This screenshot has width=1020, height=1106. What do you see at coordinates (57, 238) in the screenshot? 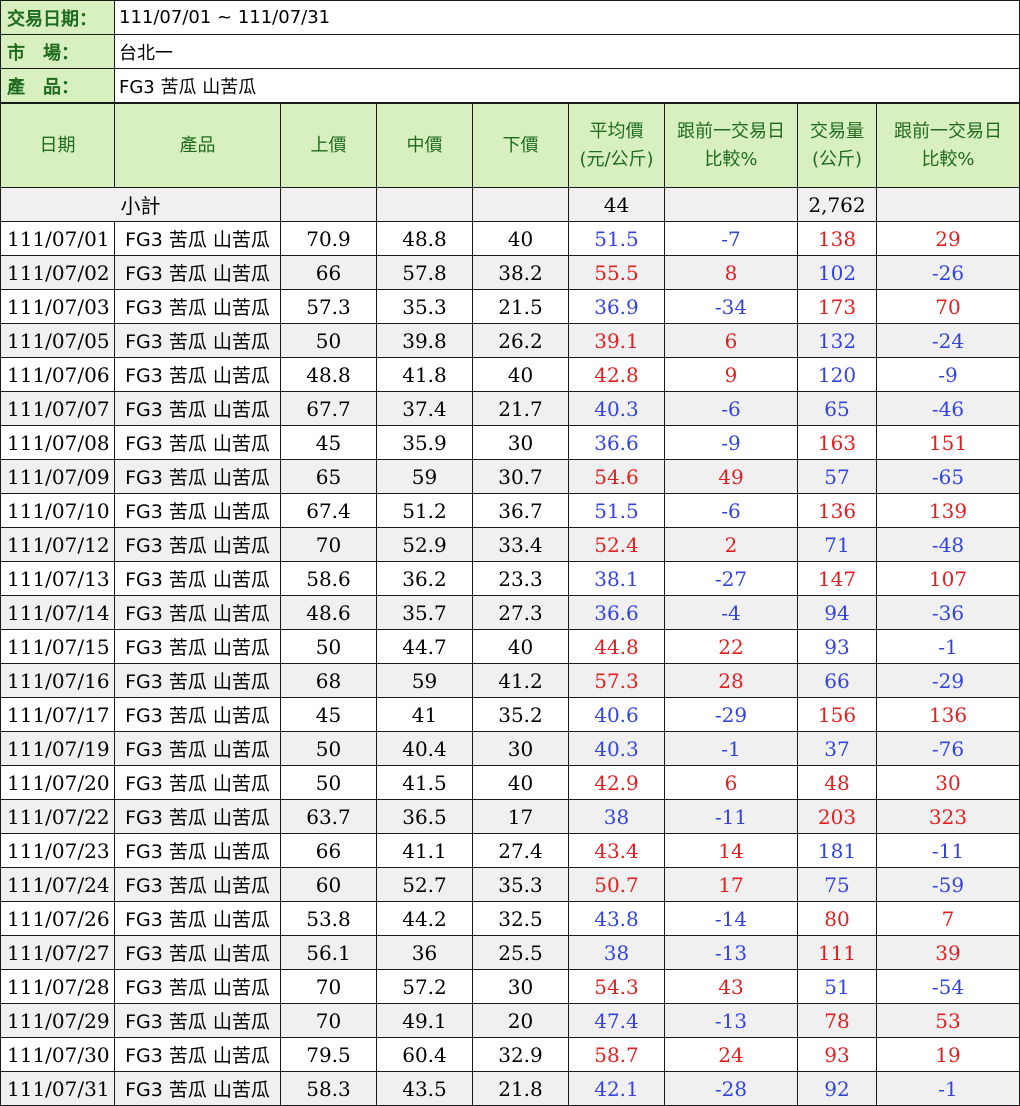
I see `cell-date: 111/07/01` at bounding box center [57, 238].